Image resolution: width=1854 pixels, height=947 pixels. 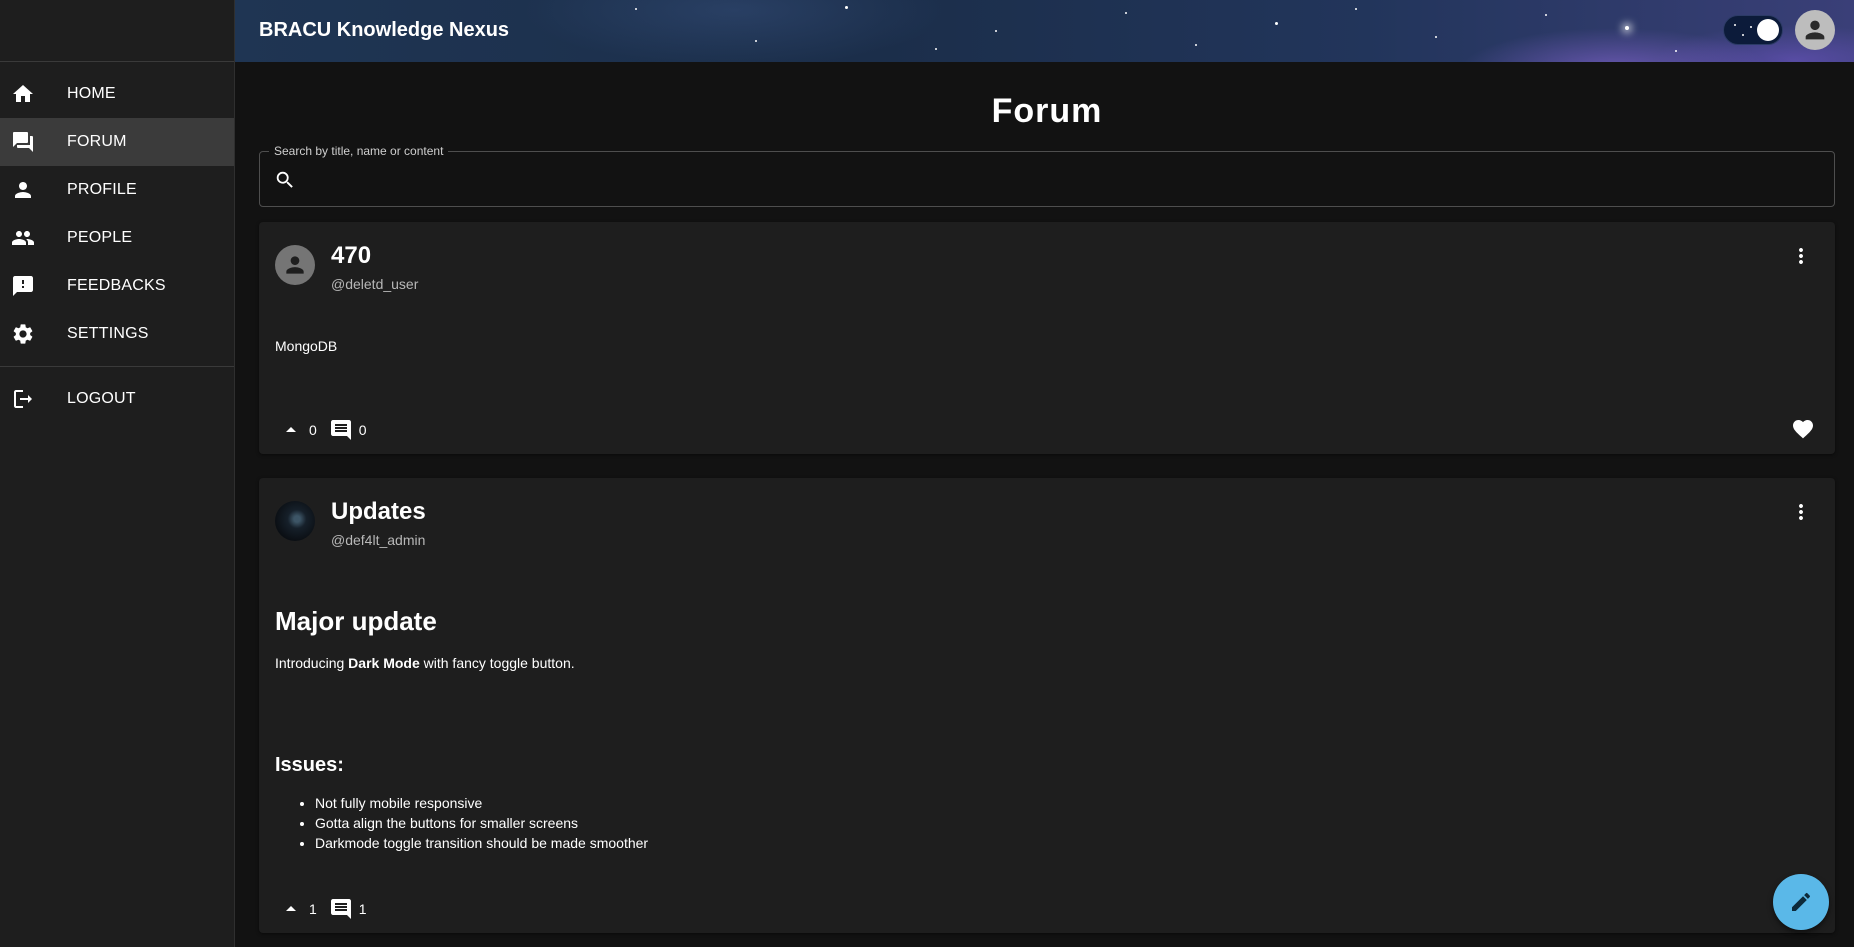 What do you see at coordinates (100, 237) in the screenshot?
I see `sidebar-item-label: PEOPLE` at bounding box center [100, 237].